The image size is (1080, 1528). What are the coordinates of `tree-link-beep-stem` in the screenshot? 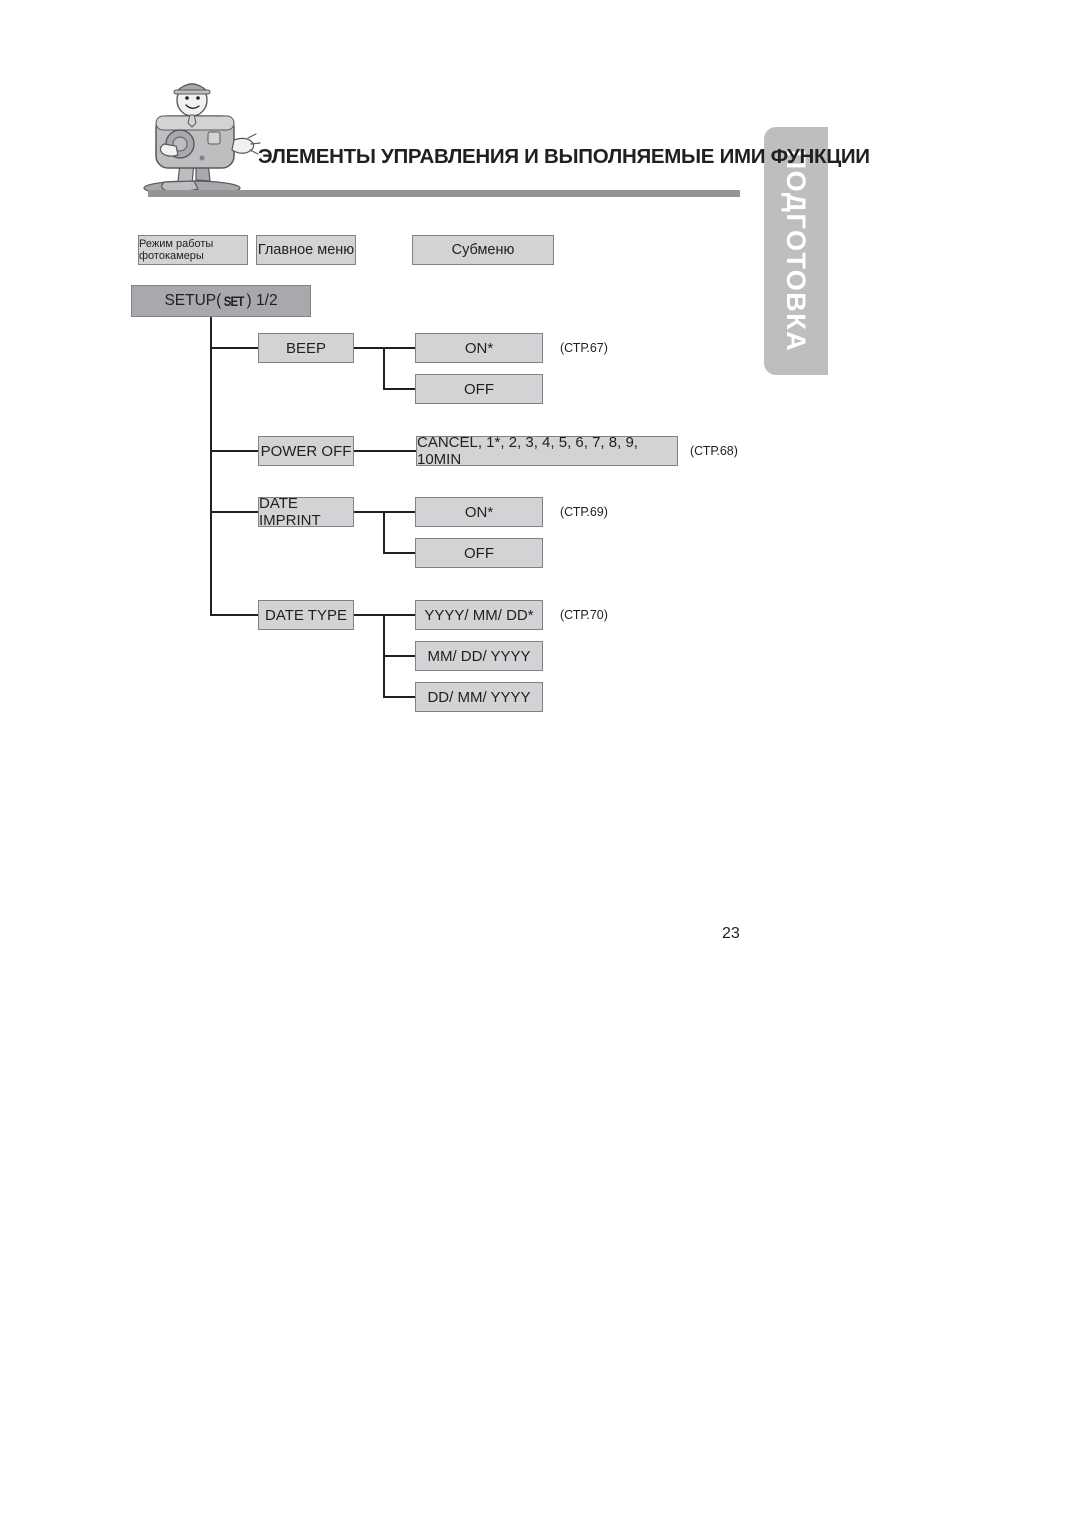 It's located at (385, 348).